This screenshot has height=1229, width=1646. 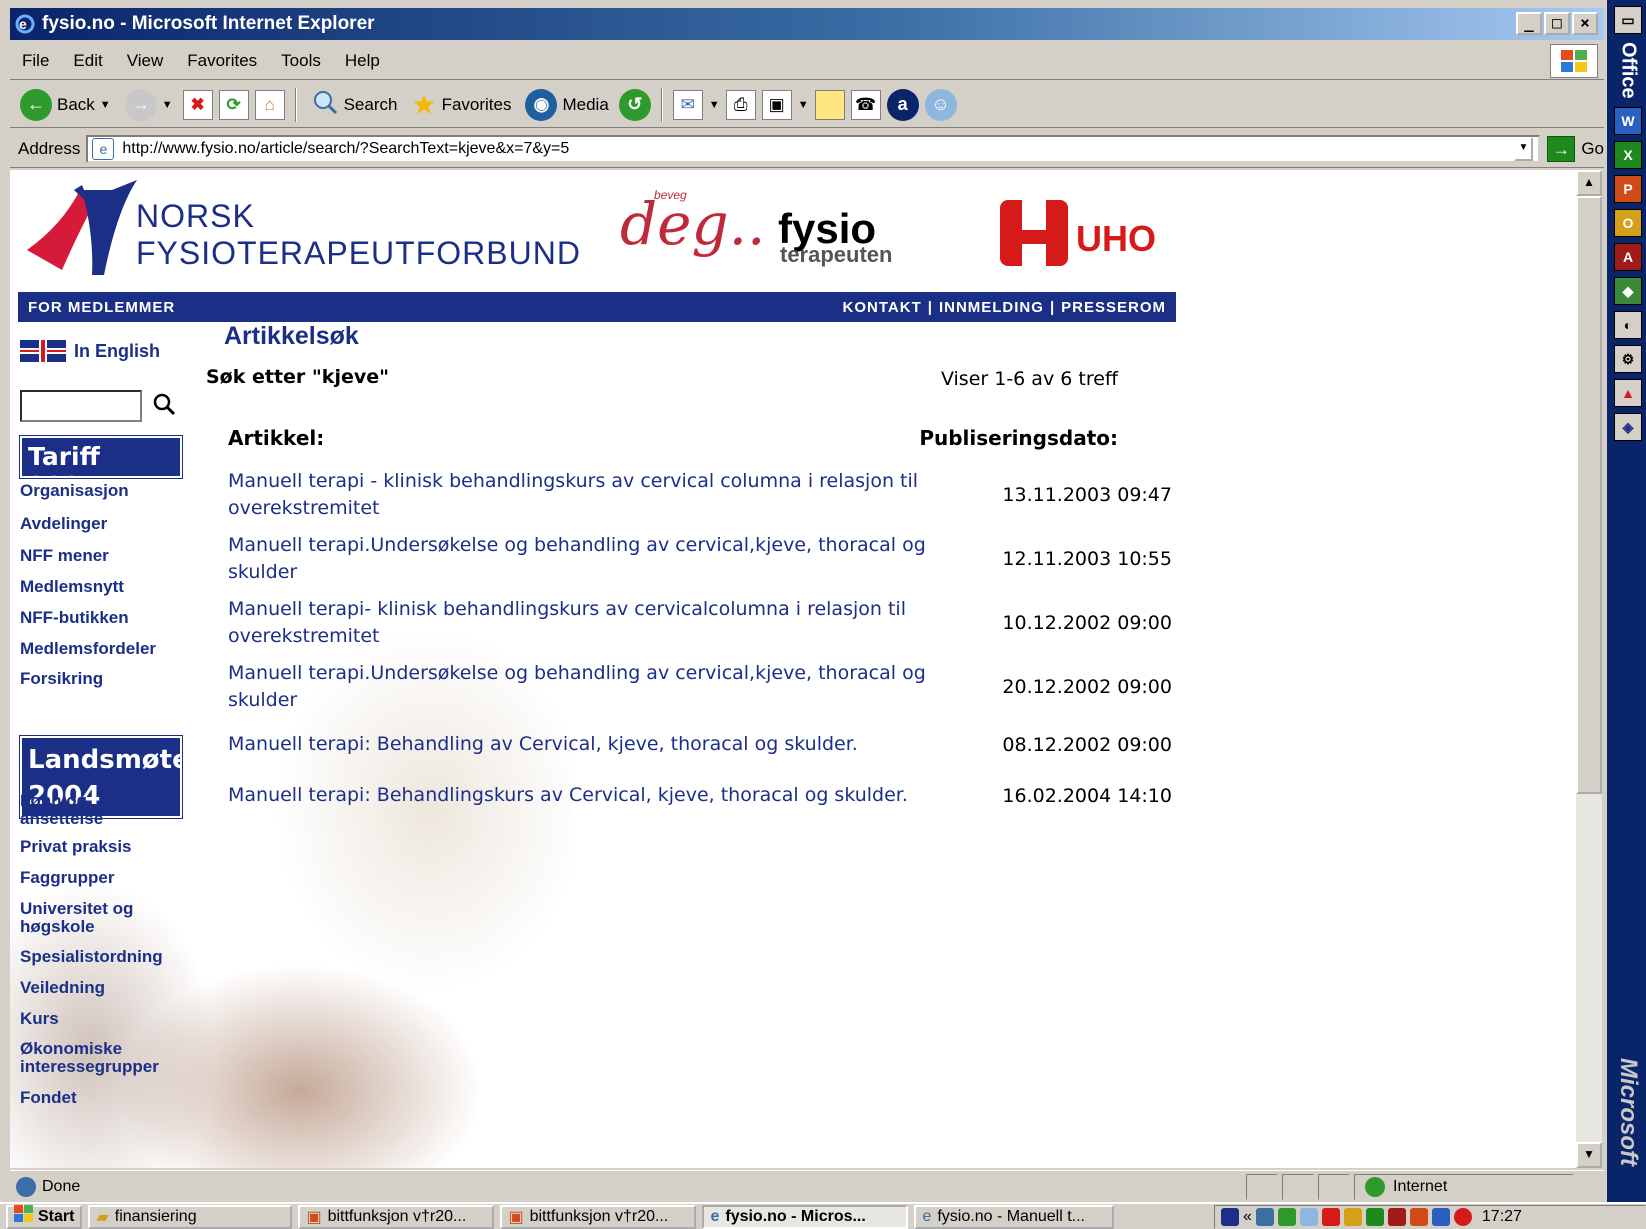 I want to click on language-icon, so click(x=1230, y=1216).